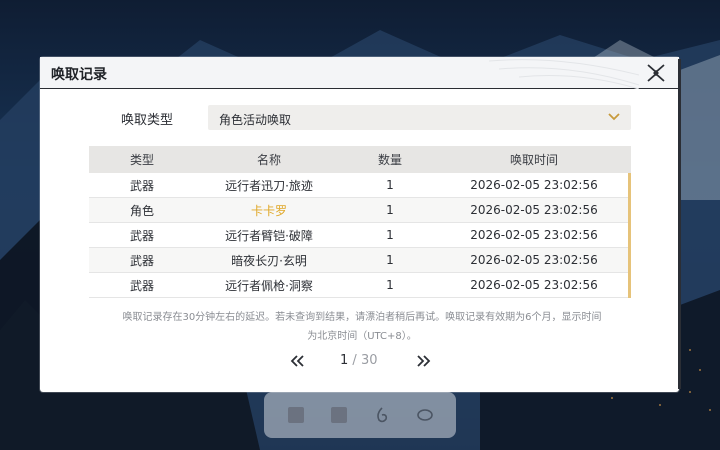 Image resolution: width=720 pixels, height=450 pixels. Describe the element at coordinates (255, 120) in the screenshot. I see `gacha-type-value: 角色活动唤取` at that location.